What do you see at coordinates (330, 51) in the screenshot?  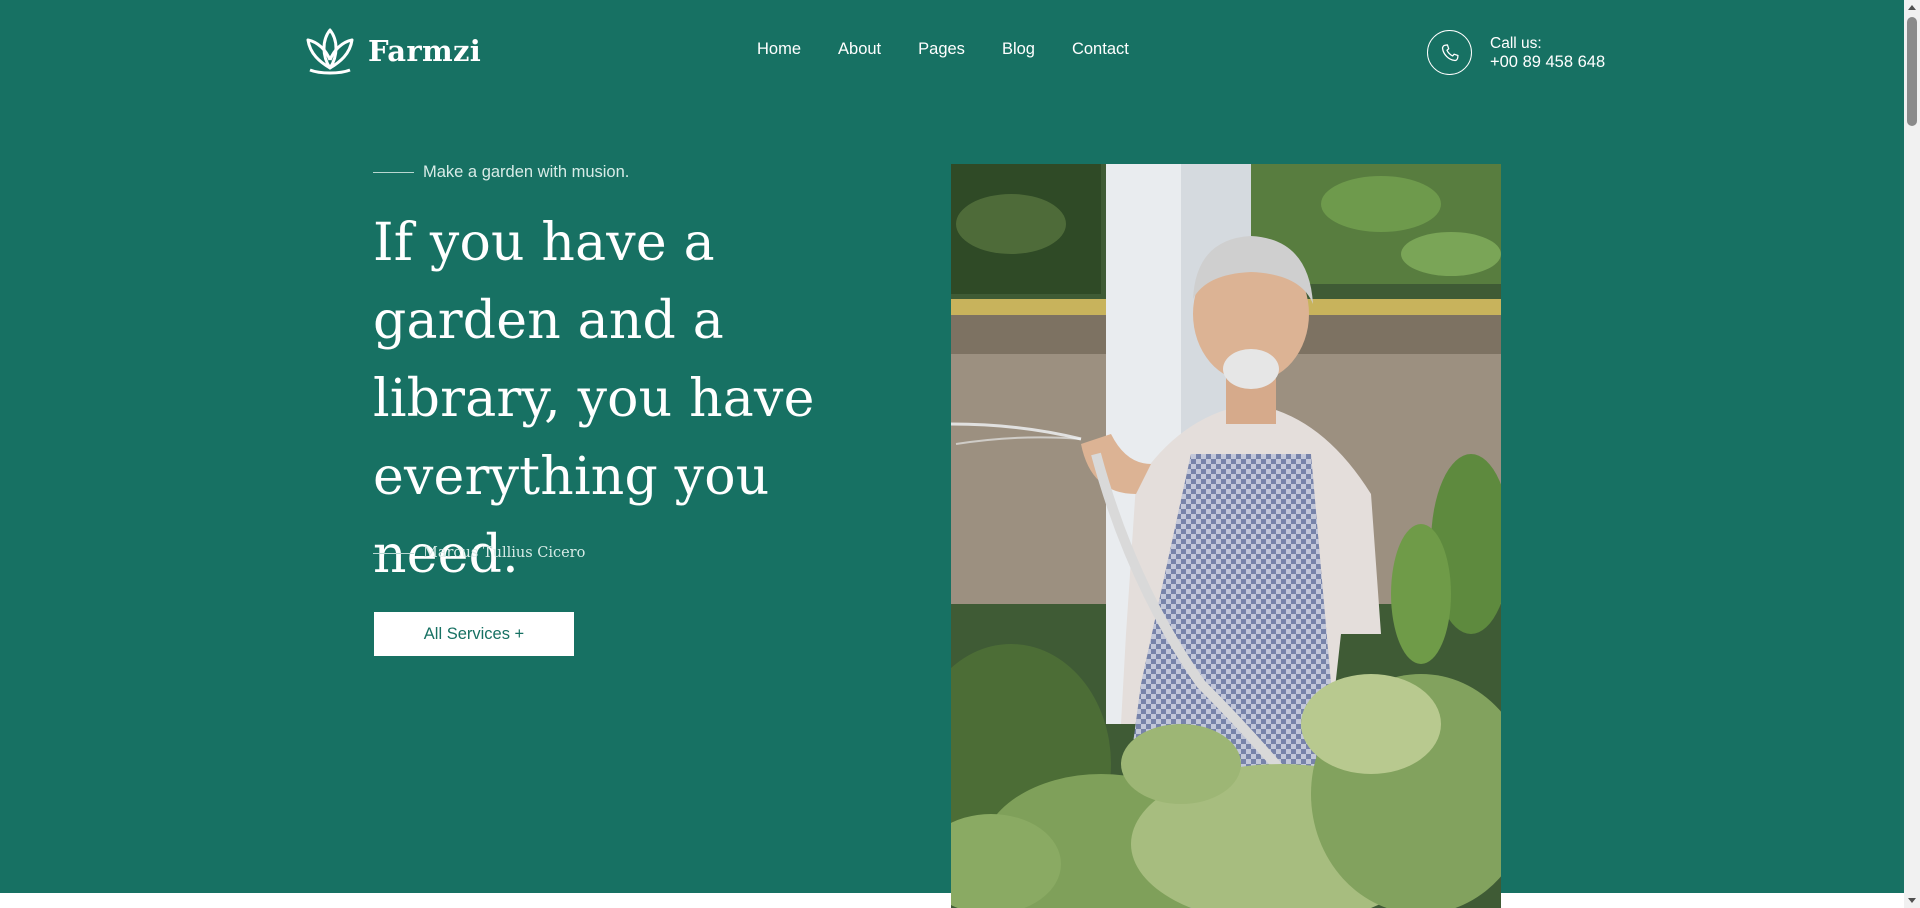 I see `lotus-icon` at bounding box center [330, 51].